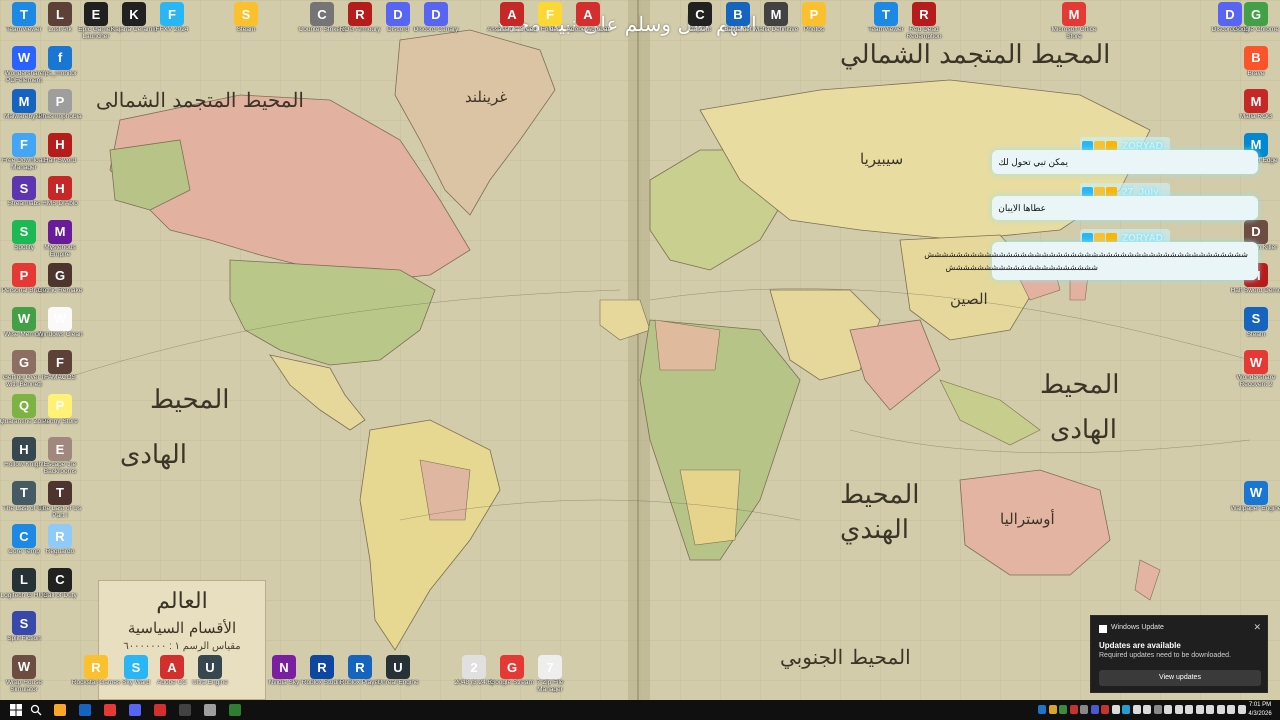 This screenshot has width=1280, height=720. What do you see at coordinates (62, 154) in the screenshot?
I see `desktop-shortcut: H Half-Sword` at bounding box center [62, 154].